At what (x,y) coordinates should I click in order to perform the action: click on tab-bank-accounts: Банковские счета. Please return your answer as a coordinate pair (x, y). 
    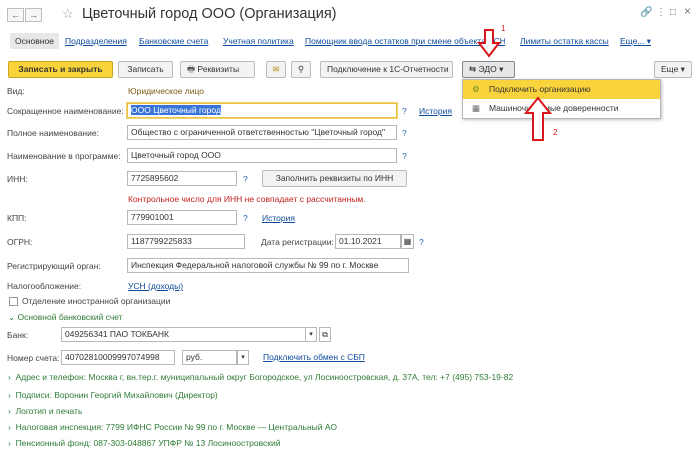
    Looking at the image, I should click on (173, 41).